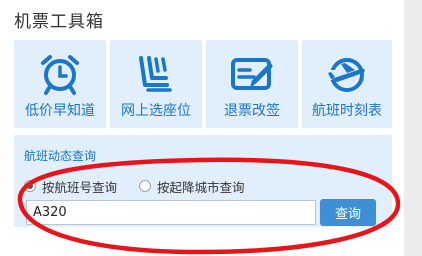 The height and width of the screenshot is (256, 422). Describe the element at coordinates (60, 75) in the screenshot. I see `alarm-clock-icon` at that location.